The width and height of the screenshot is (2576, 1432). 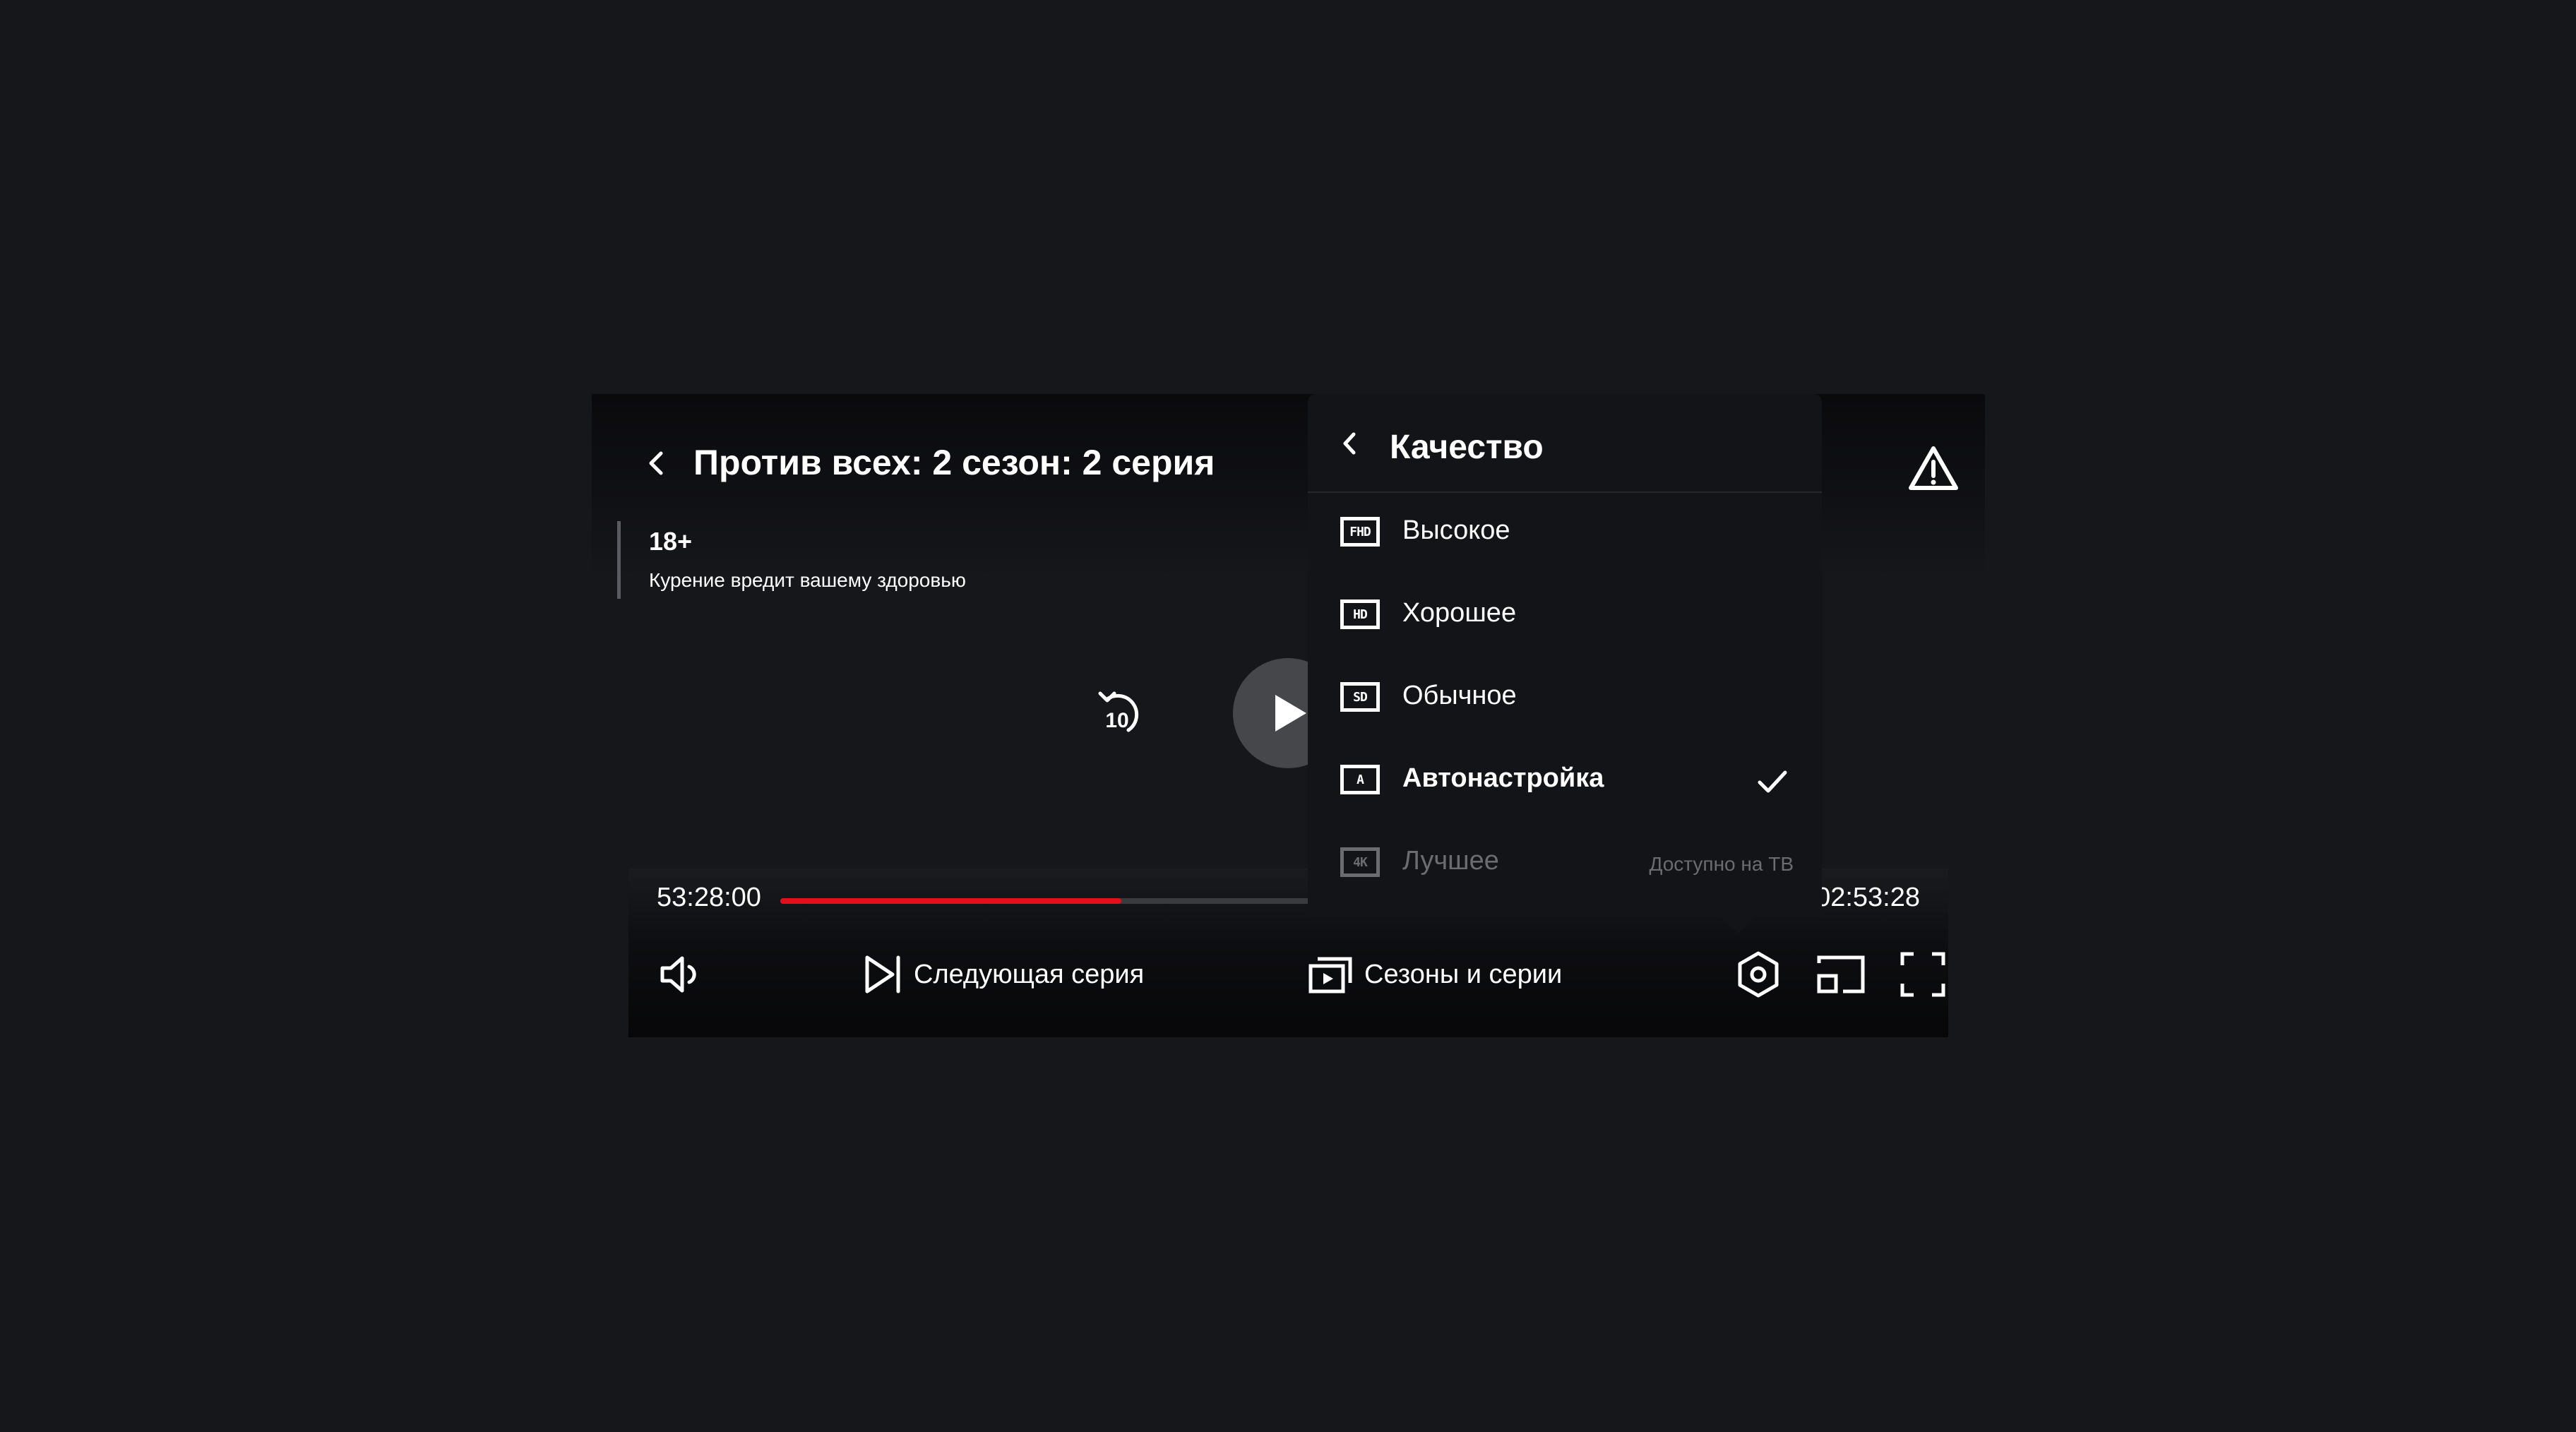 What do you see at coordinates (1503, 778) in the screenshot?
I see `quality-option-label: Автонастройка` at bounding box center [1503, 778].